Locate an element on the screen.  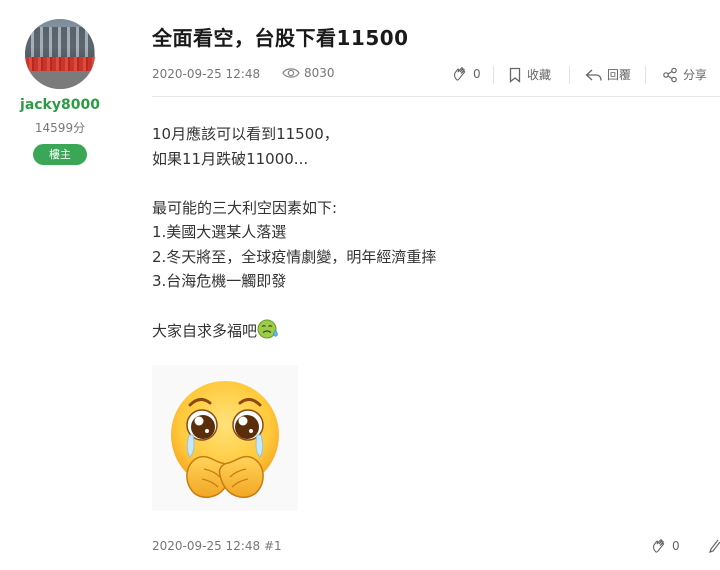
body-line: 3.台海危機一觸即發 is located at coordinates (219, 281).